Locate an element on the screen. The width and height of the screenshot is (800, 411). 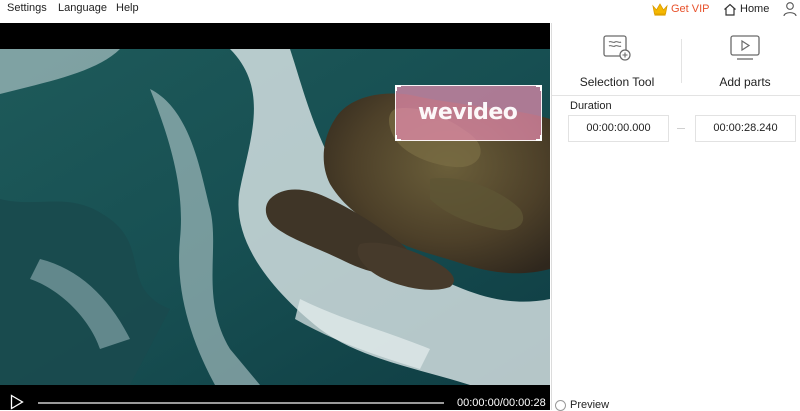
menubar: Settings Language Help Get VIP Home is located at coordinates (400, 10).